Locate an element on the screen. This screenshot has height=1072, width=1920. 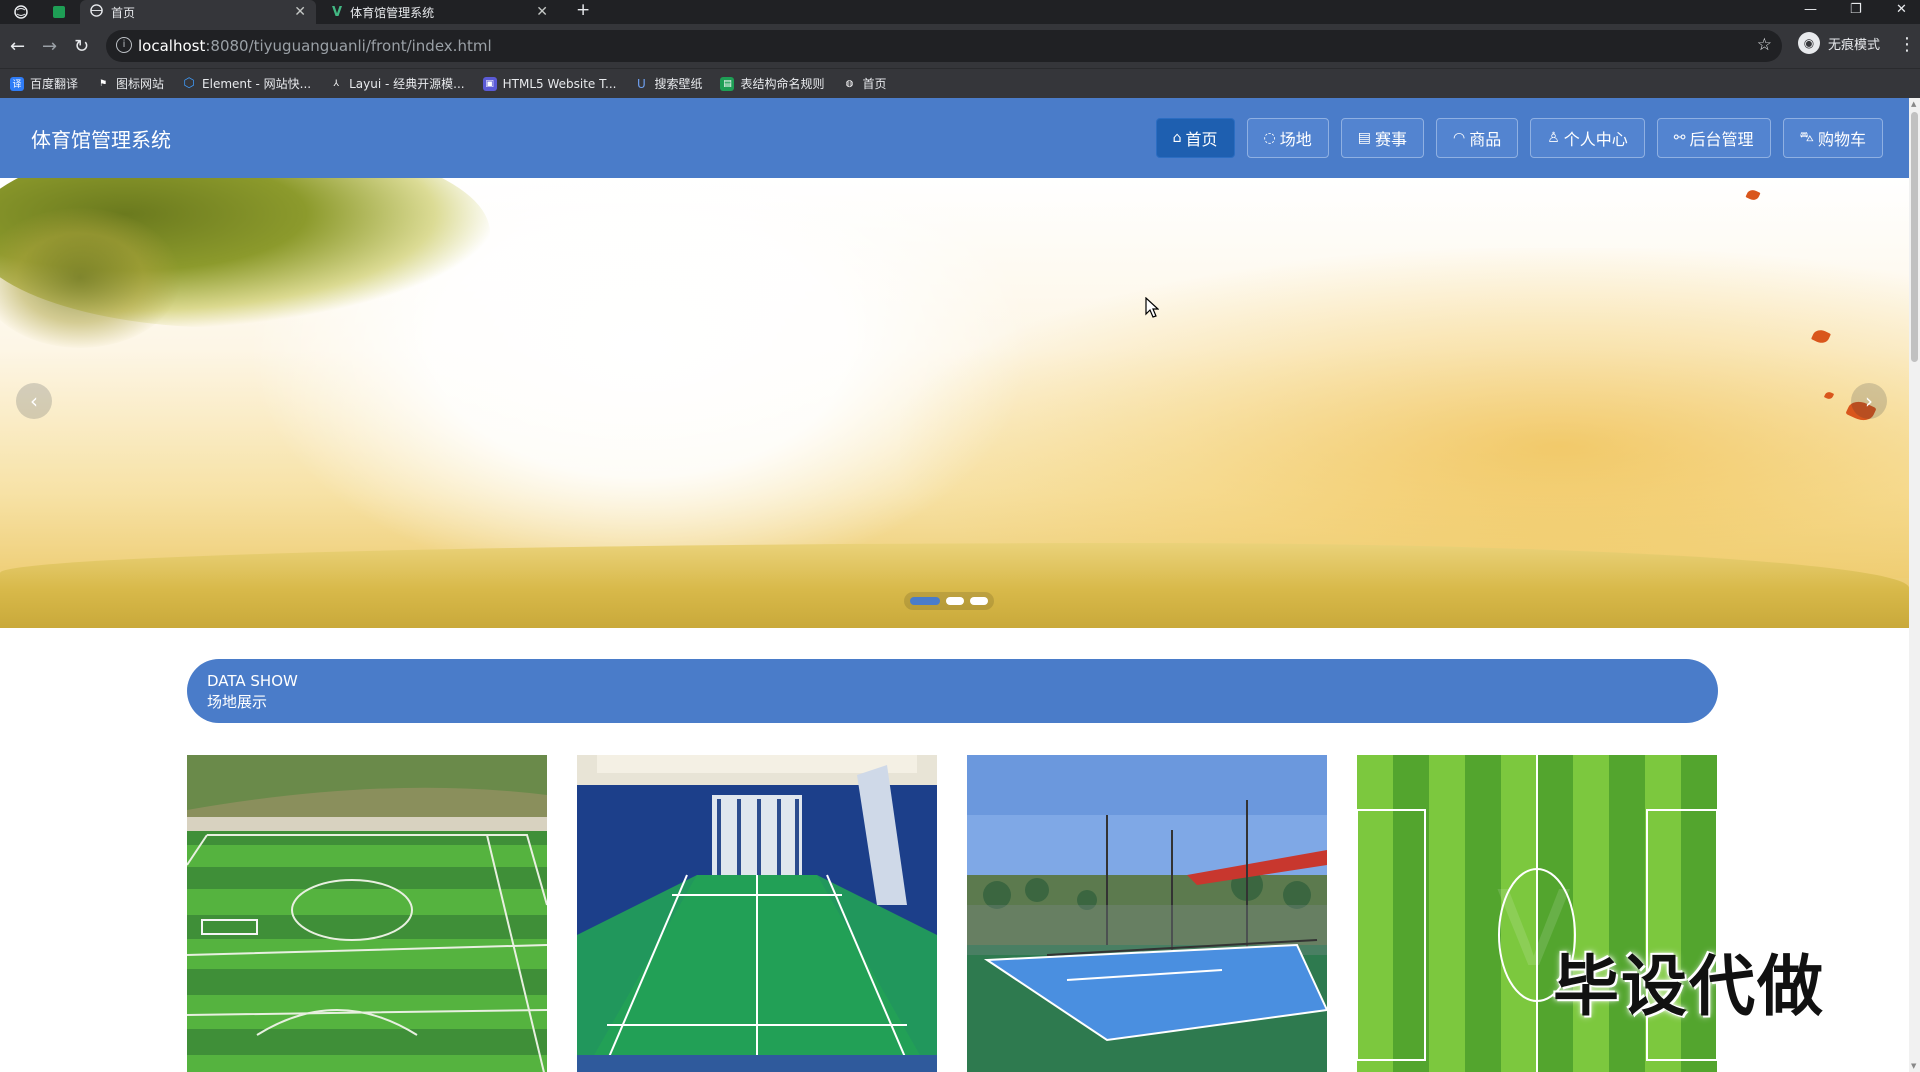
cart-icon: ⛍ is located at coordinates (1806, 137).